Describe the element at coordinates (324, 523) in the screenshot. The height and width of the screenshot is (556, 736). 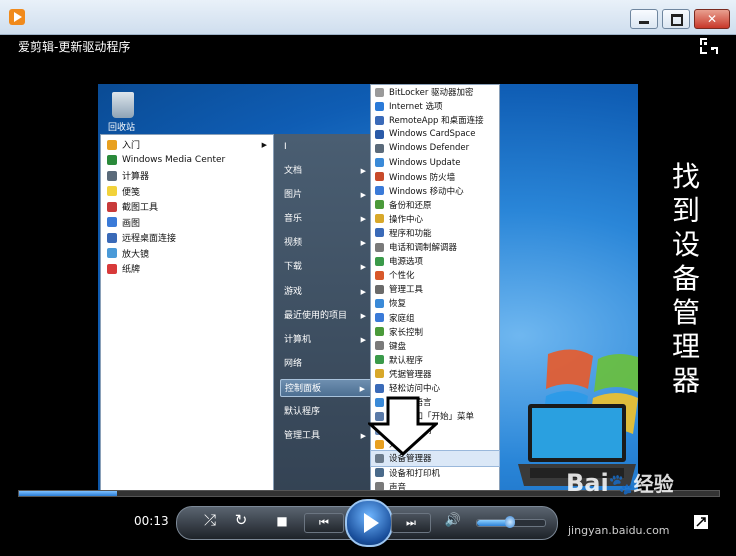
I see `previous-icon: ⏮` at that location.